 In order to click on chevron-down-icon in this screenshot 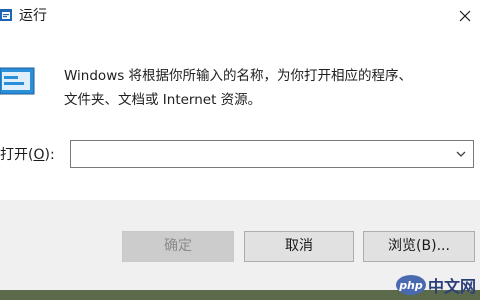, I will do `click(461, 154)`.